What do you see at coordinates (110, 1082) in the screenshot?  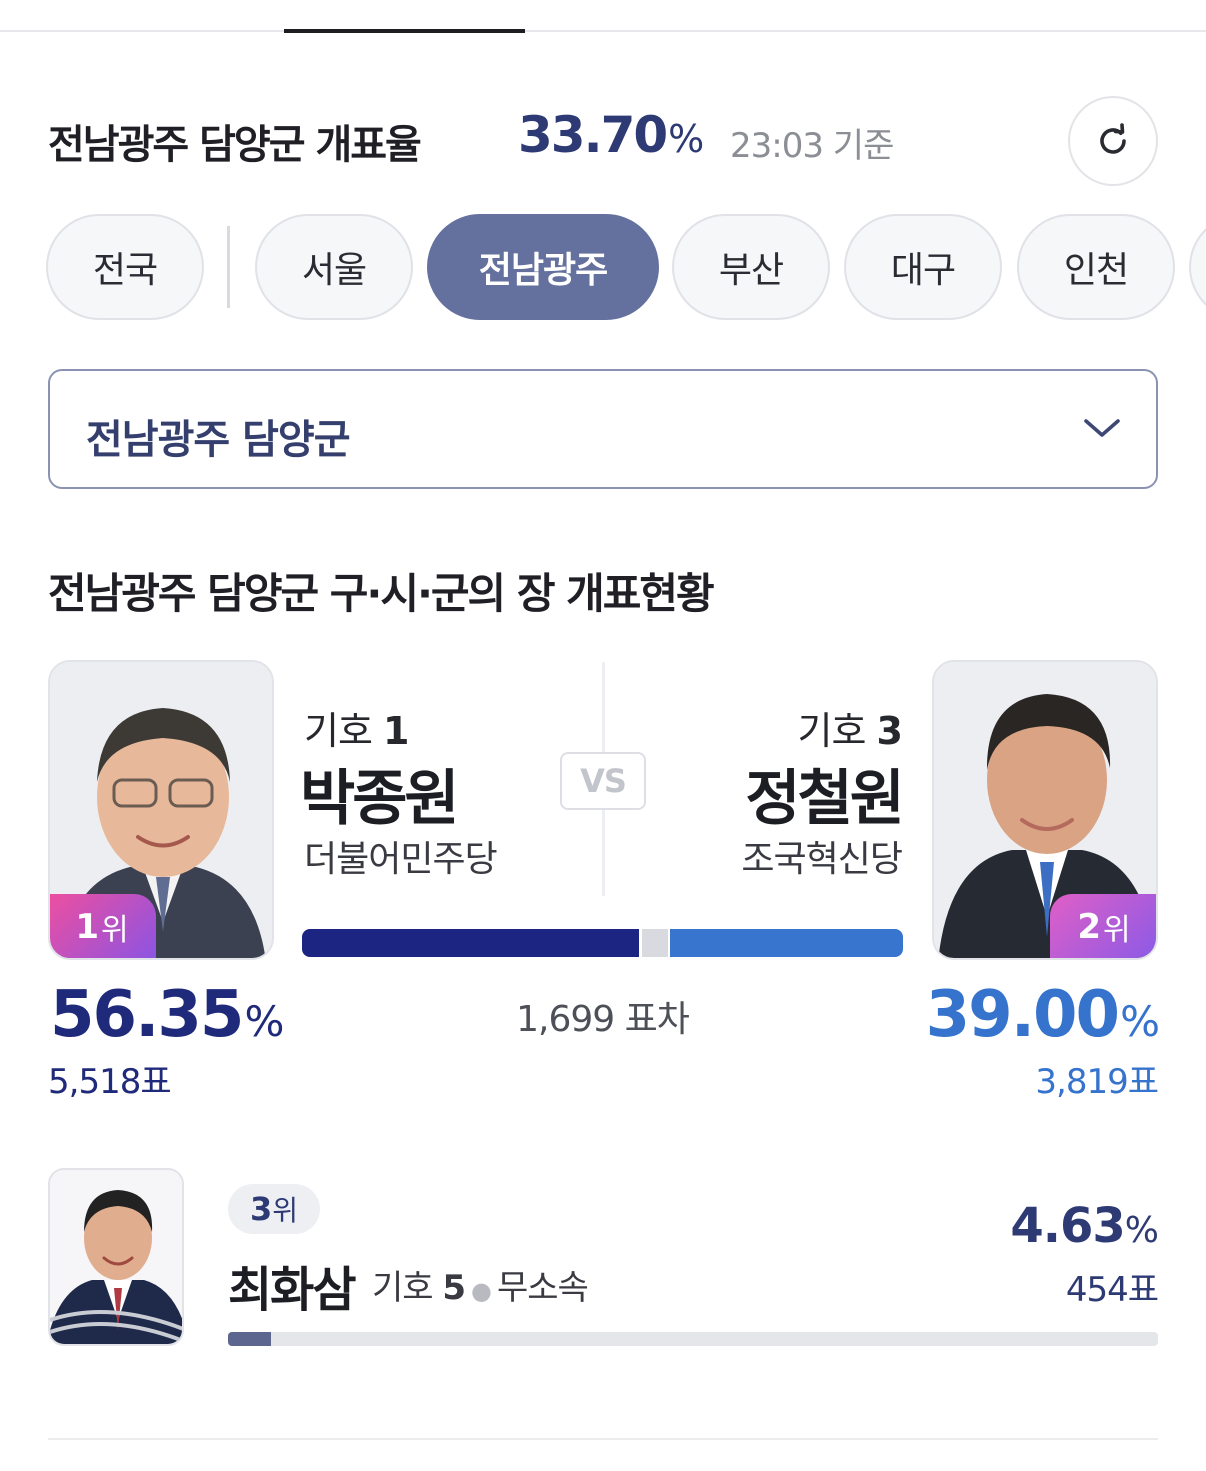 I see `candidate-1-votes: 5,518표` at bounding box center [110, 1082].